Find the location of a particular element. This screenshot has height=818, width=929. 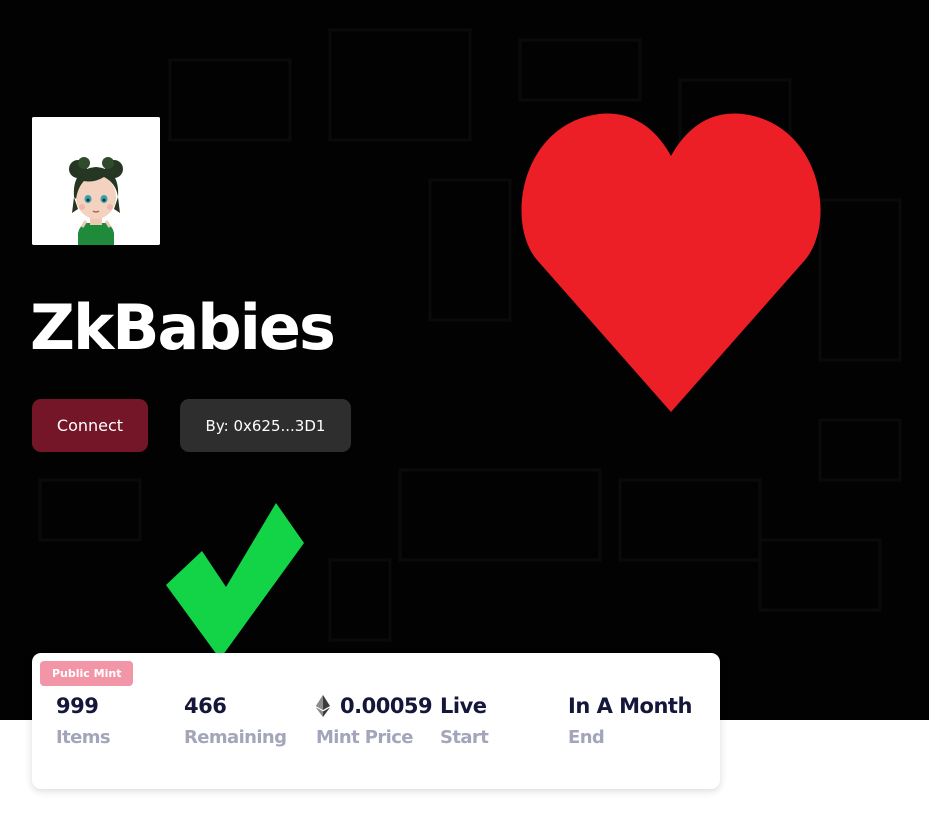

stat-remaining-label: Remaining is located at coordinates (235, 737).